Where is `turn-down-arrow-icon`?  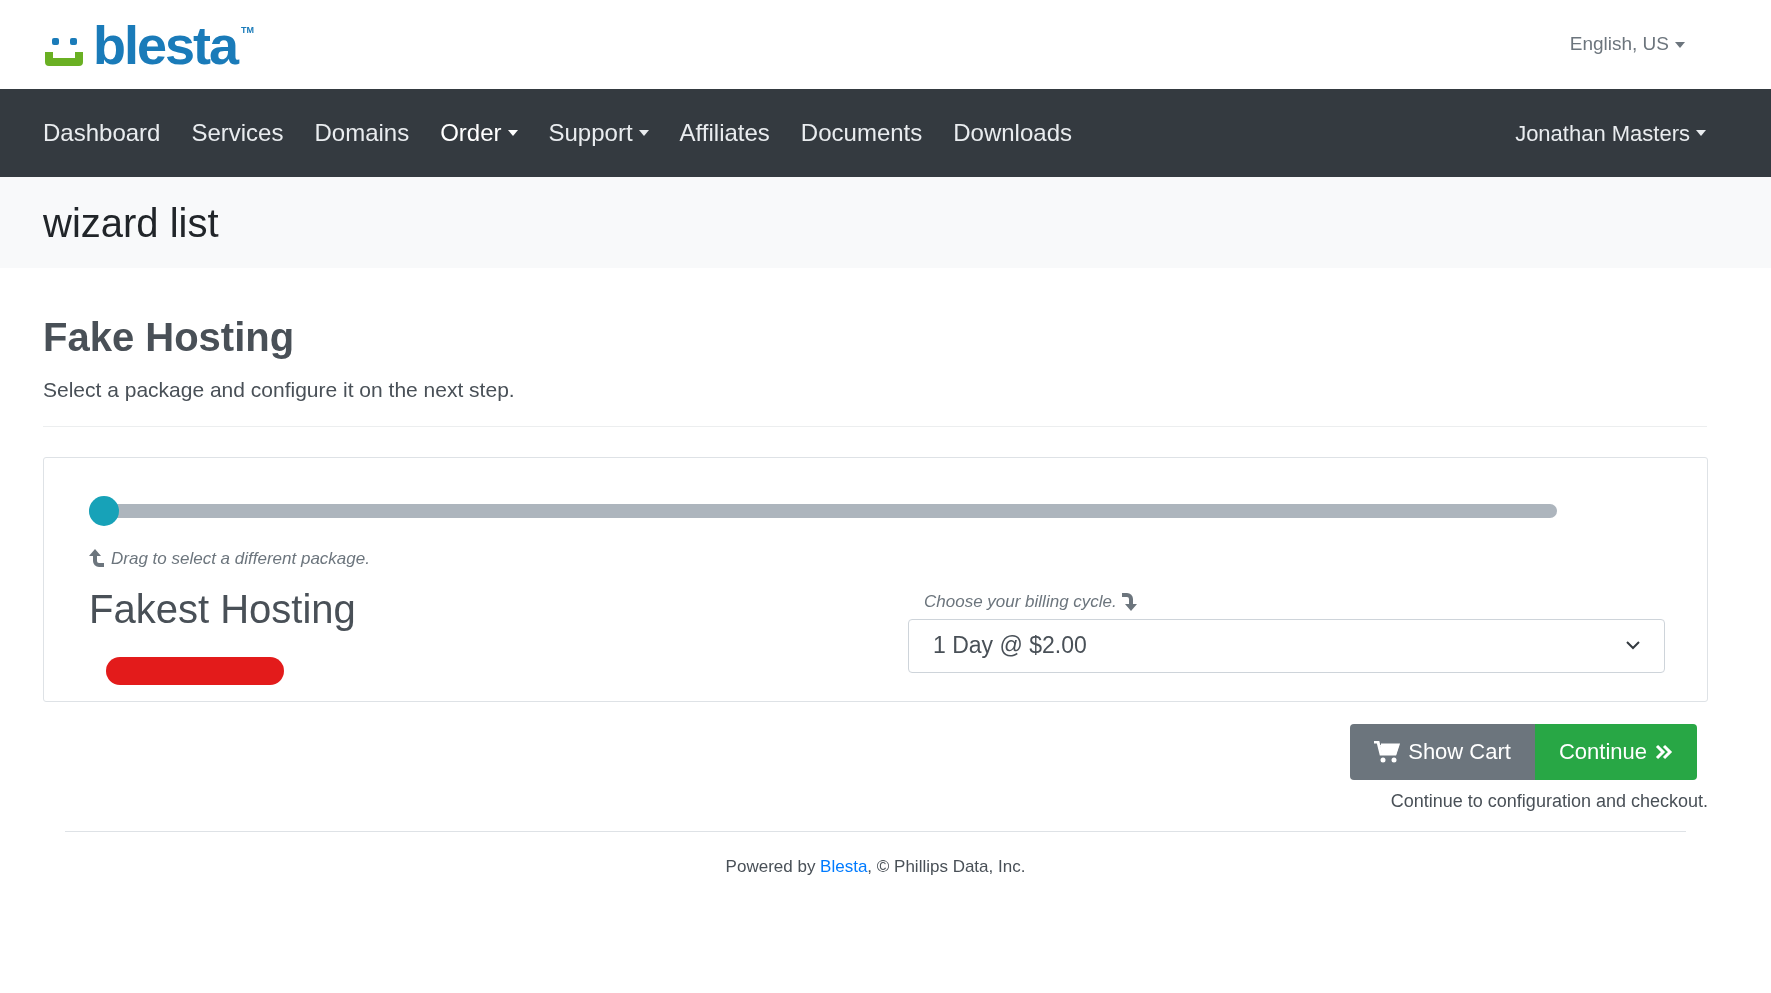
turn-down-arrow-icon is located at coordinates (1128, 601).